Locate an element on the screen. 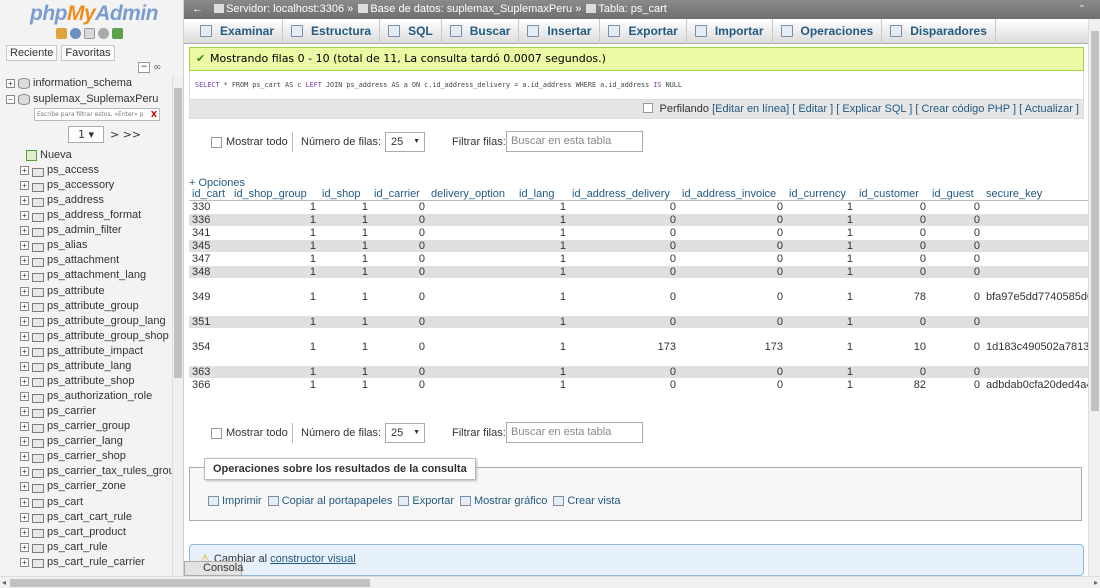 Image resolution: width=1100 pixels, height=588 pixels. table-filter-input: Escribe para filtrar estos, «Enter» p X is located at coordinates (97, 114).